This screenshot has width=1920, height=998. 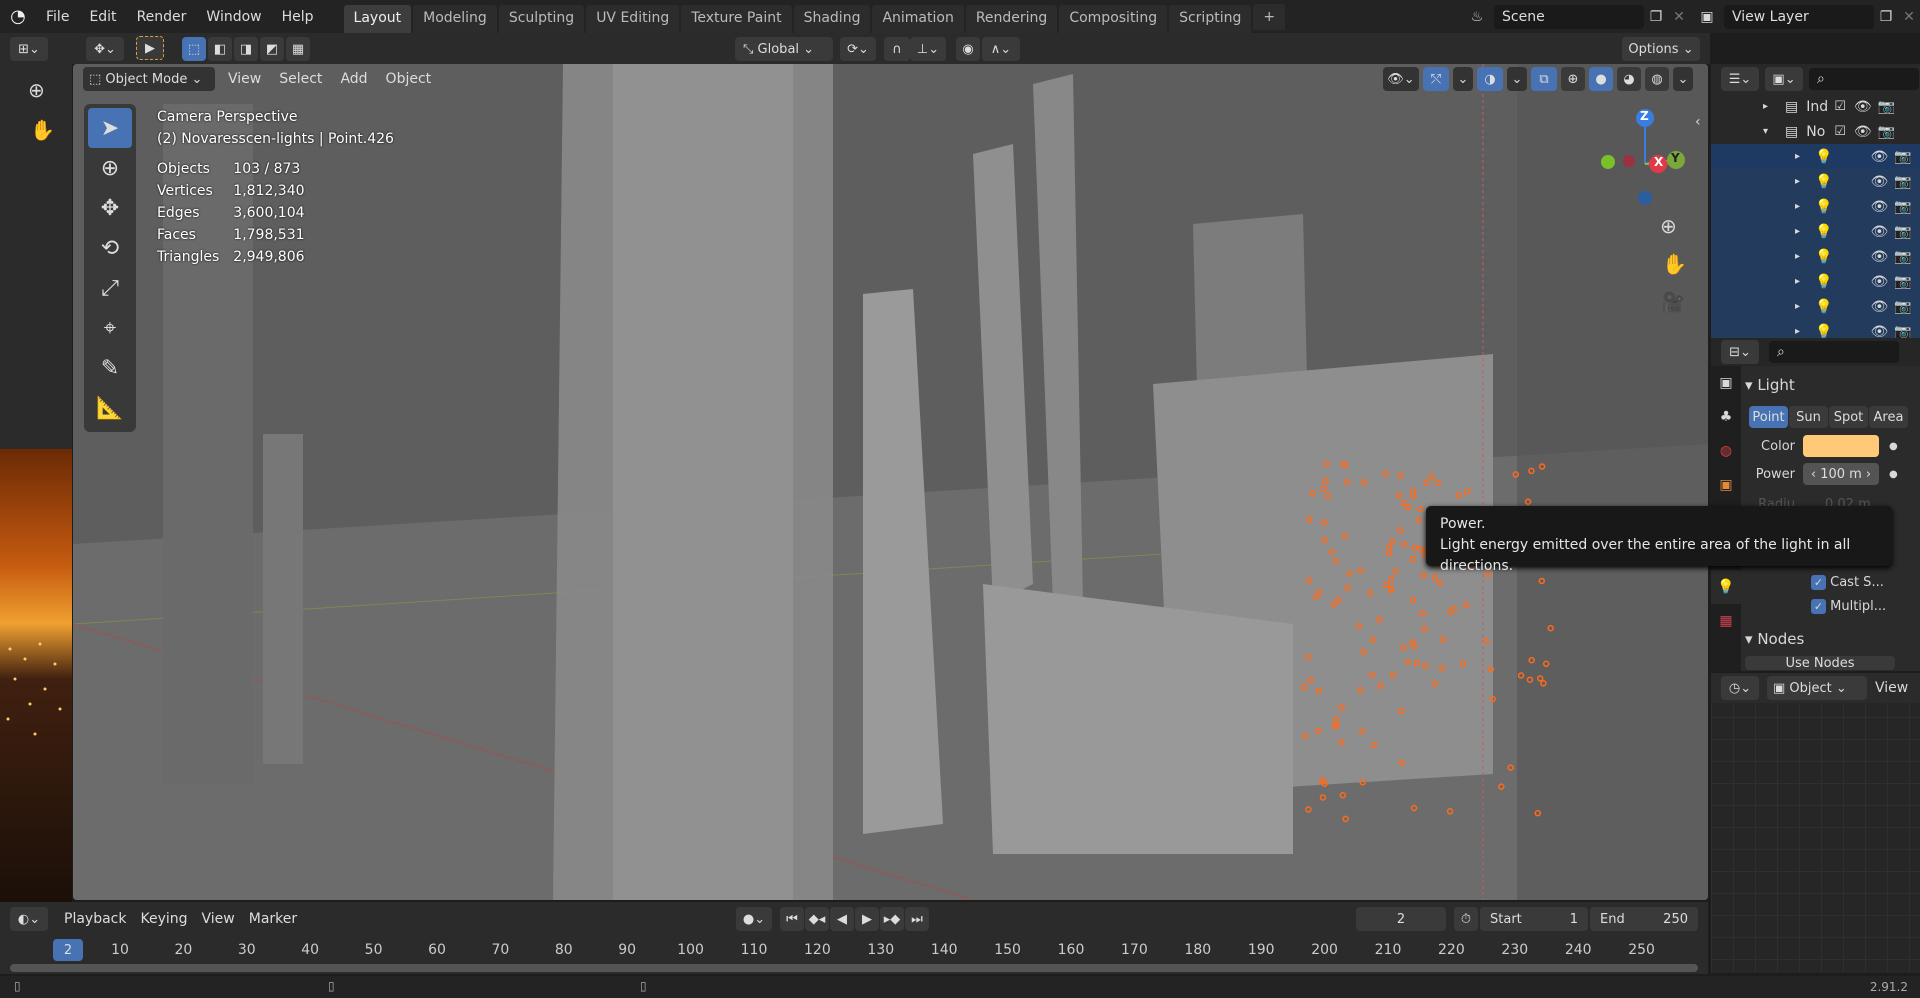 What do you see at coordinates (1726, 451) in the screenshot?
I see `world-tab-icon: ◍` at bounding box center [1726, 451].